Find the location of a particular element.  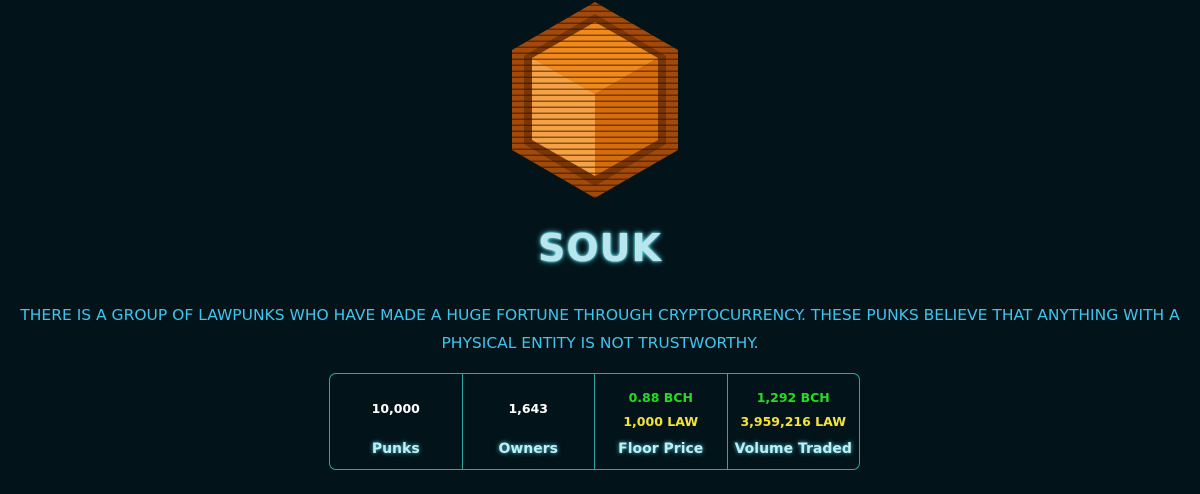

stat-punks: 10,000 Punks is located at coordinates (396, 421).